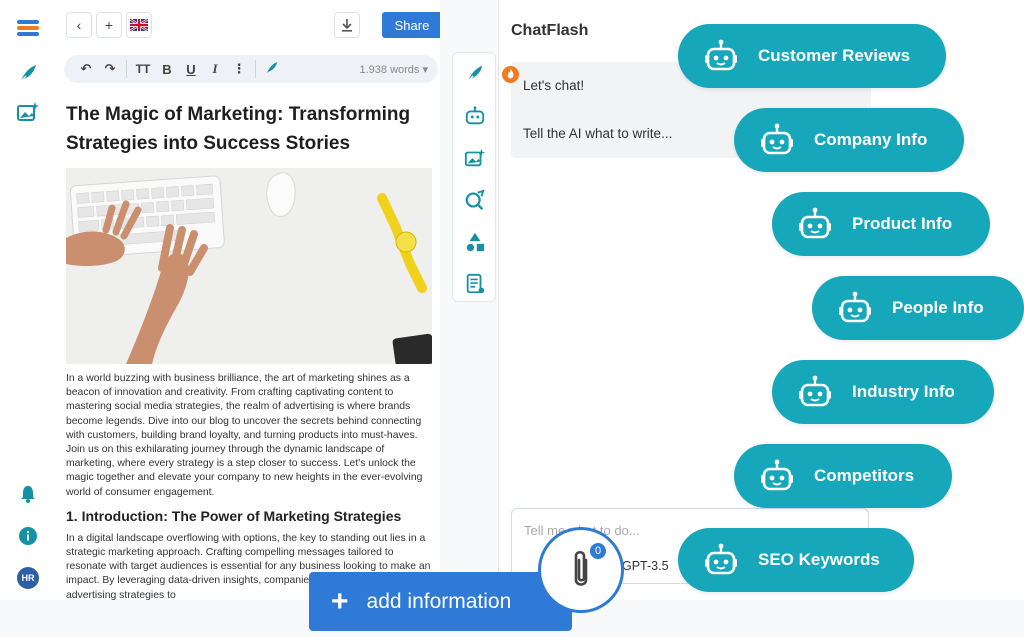 The image size is (1024, 637). What do you see at coordinates (110, 69) in the screenshot?
I see `redo-icon: ↷` at bounding box center [110, 69].